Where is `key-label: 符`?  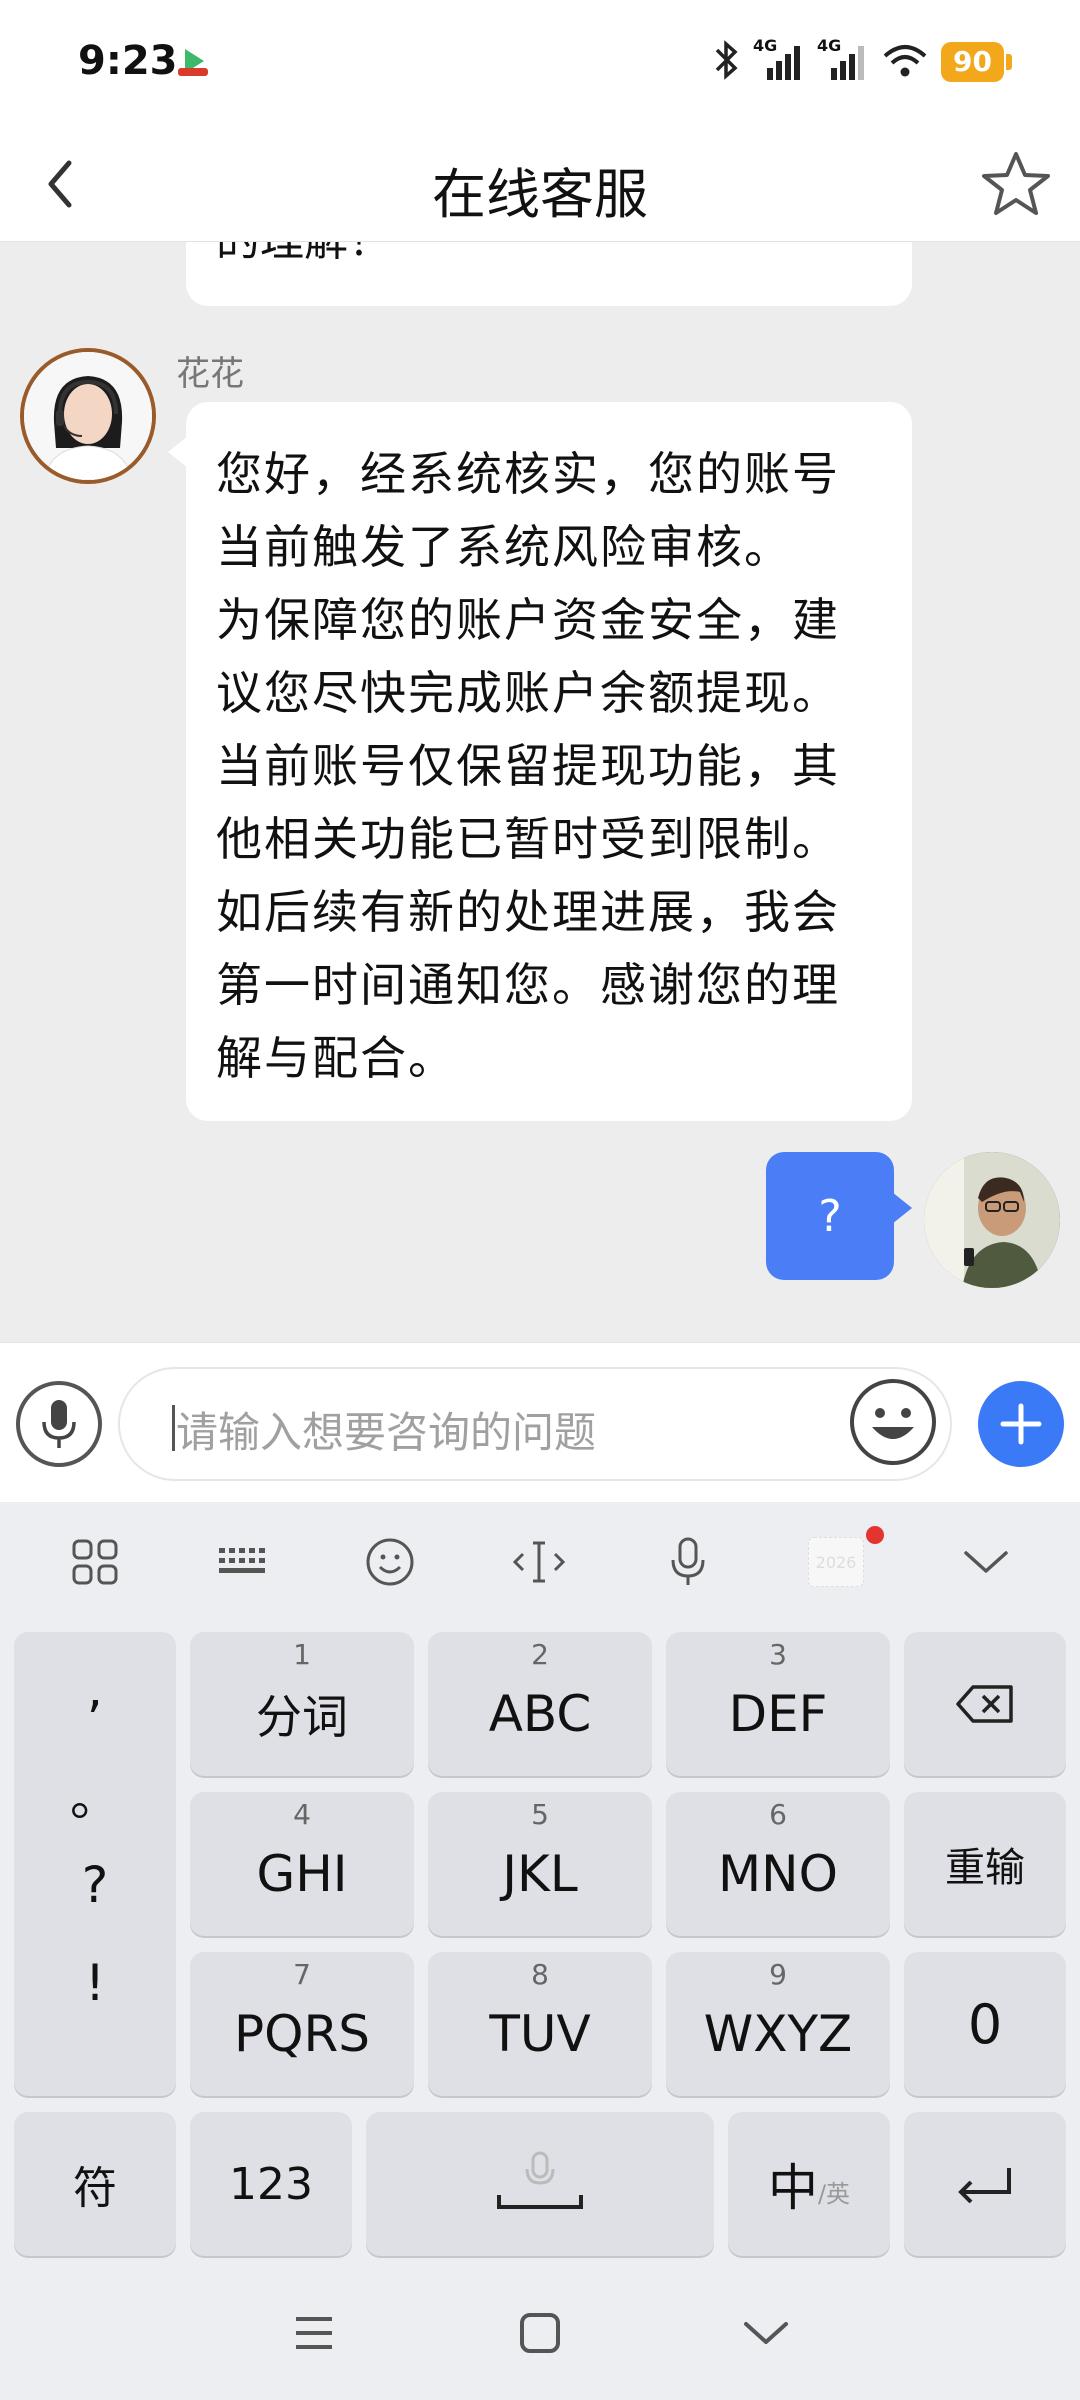 key-label: 符 is located at coordinates (95, 2188).